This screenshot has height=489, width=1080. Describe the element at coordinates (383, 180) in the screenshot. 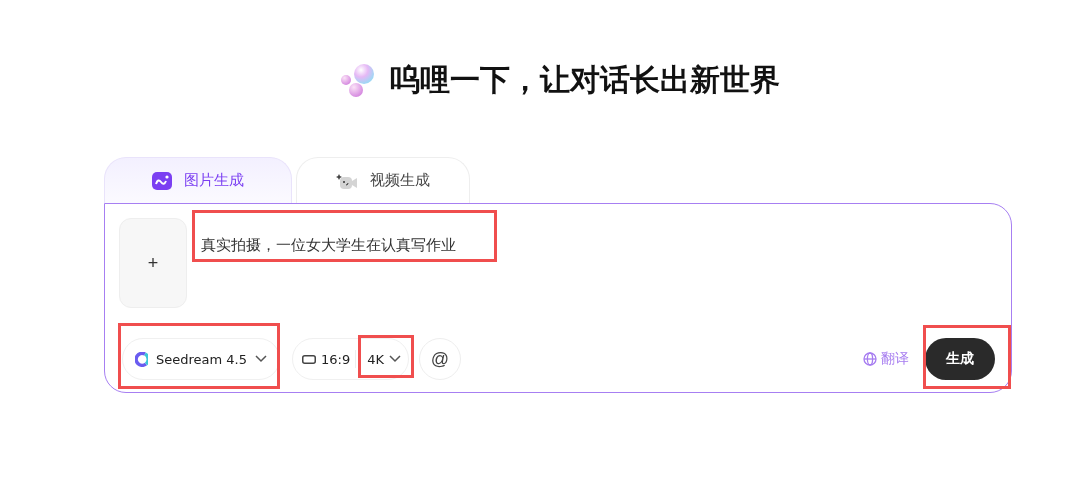

I see `mode-tab: 视频生成` at that location.